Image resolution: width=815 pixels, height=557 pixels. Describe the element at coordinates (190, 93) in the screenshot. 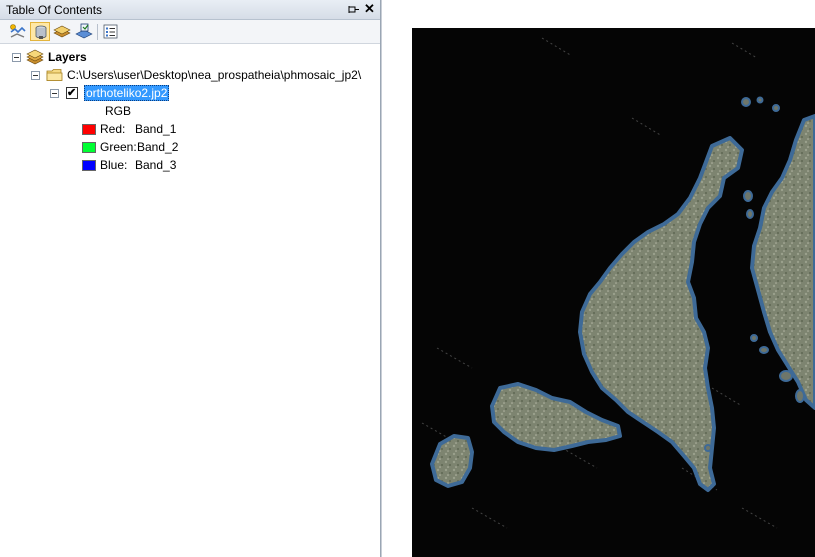

I see `tree-row-layer: ✔ orthoteliko2.jp2` at that location.